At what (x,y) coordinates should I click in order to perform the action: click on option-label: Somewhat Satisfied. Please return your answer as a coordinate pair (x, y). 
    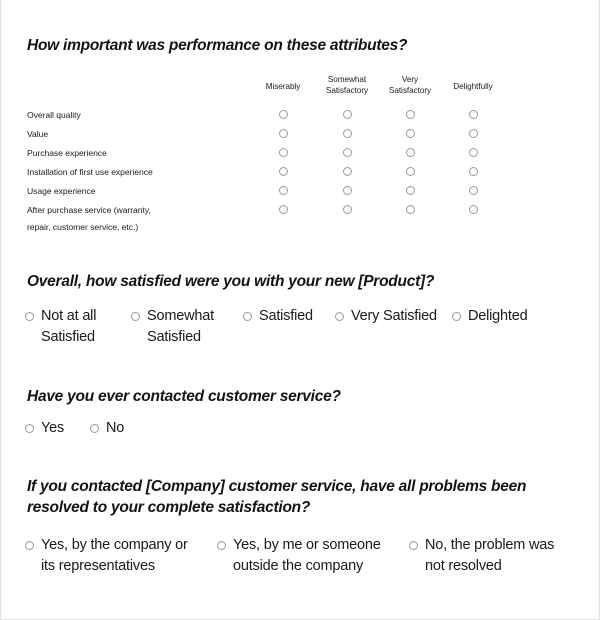
    Looking at the image, I should click on (180, 327).